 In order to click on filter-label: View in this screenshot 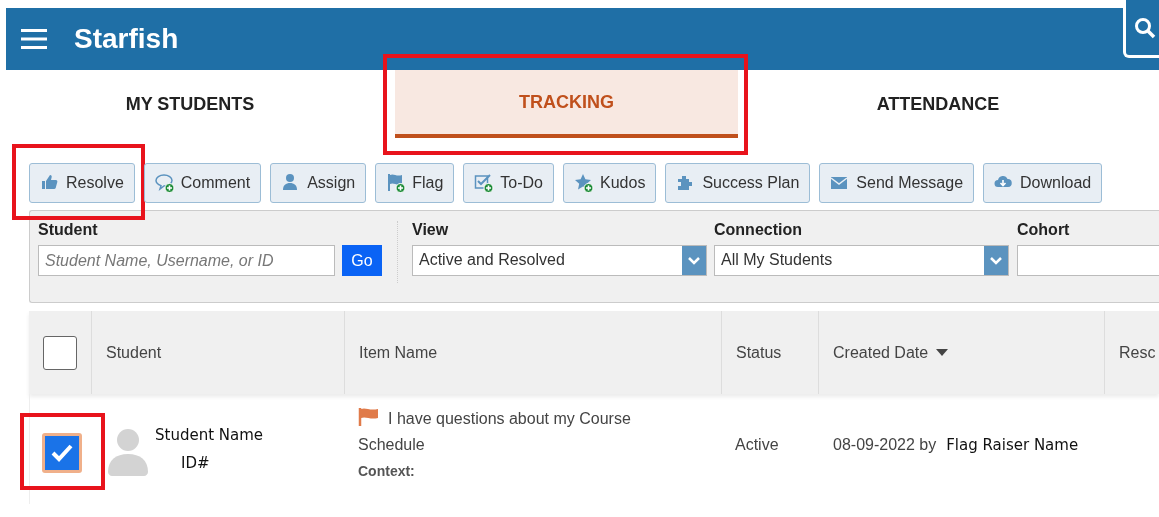, I will do `click(431, 230)`.